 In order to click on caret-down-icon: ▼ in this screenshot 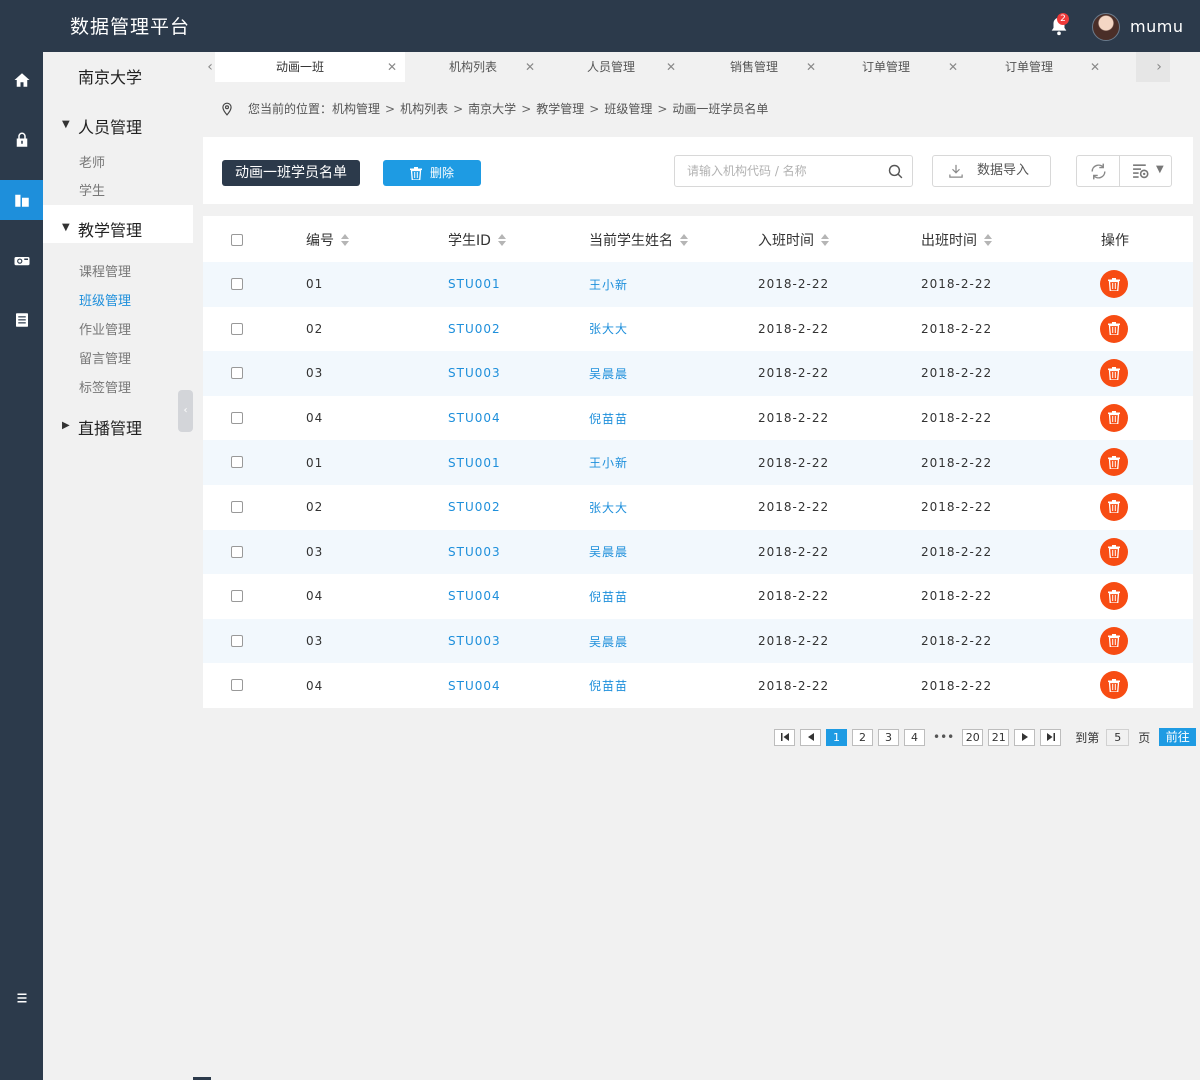, I will do `click(1160, 169)`.